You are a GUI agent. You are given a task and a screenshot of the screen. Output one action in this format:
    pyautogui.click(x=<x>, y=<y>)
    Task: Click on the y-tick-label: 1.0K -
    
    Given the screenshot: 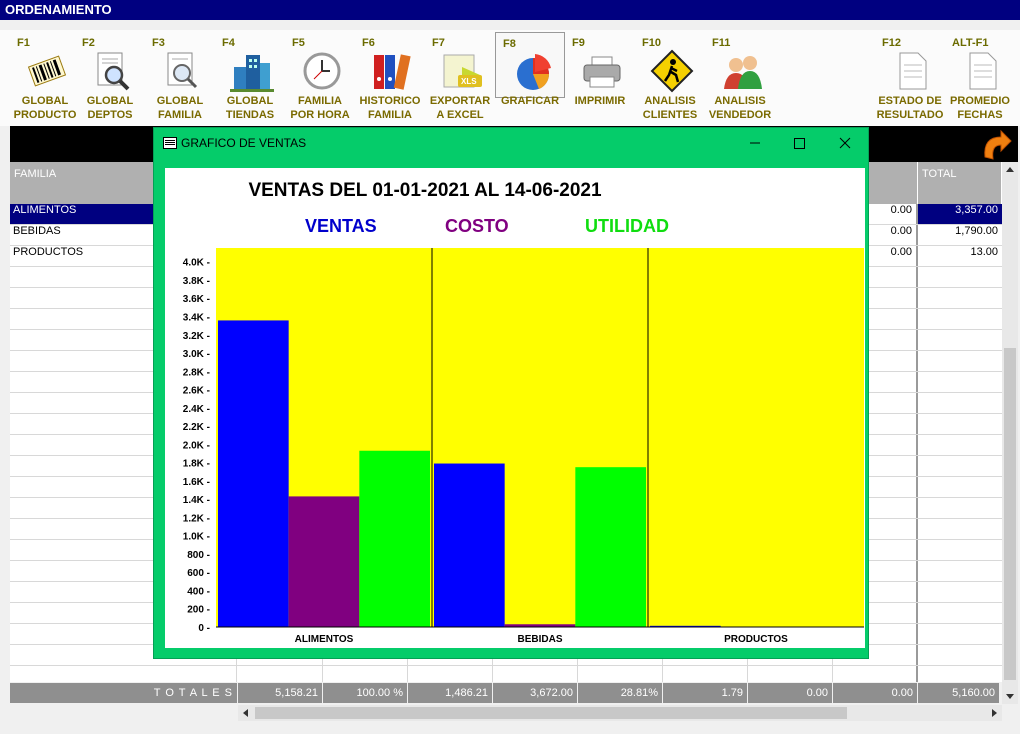 What is the action you would take?
    pyautogui.click(x=196, y=537)
    